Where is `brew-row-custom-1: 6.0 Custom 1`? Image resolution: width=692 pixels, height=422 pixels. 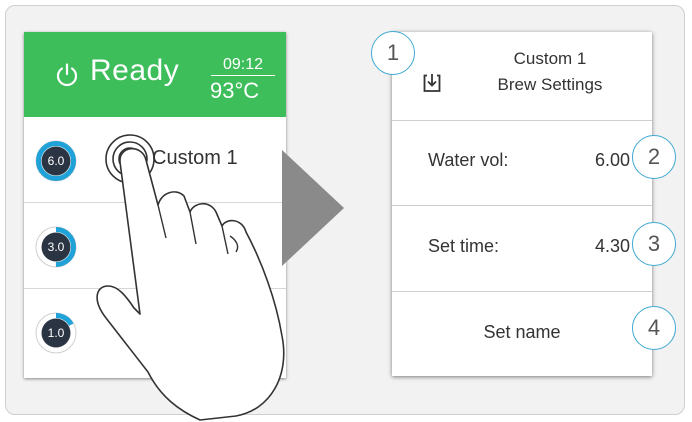
brew-row-custom-1: 6.0 Custom 1 is located at coordinates (155, 160).